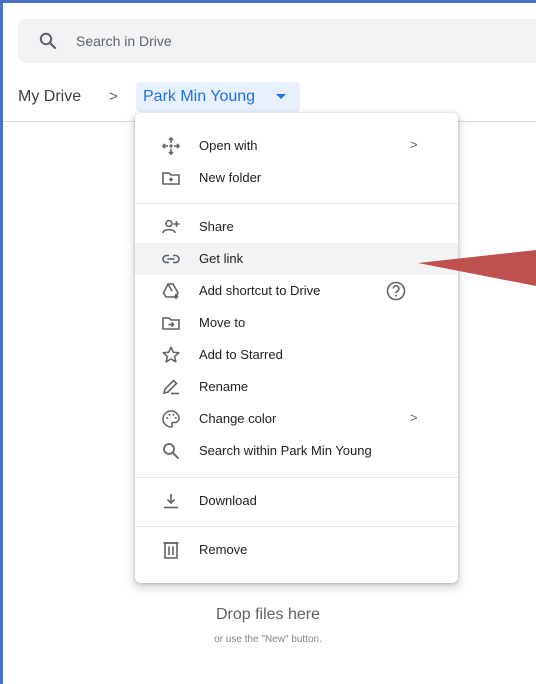  I want to click on menu-item-rename: Rename, so click(296, 387).